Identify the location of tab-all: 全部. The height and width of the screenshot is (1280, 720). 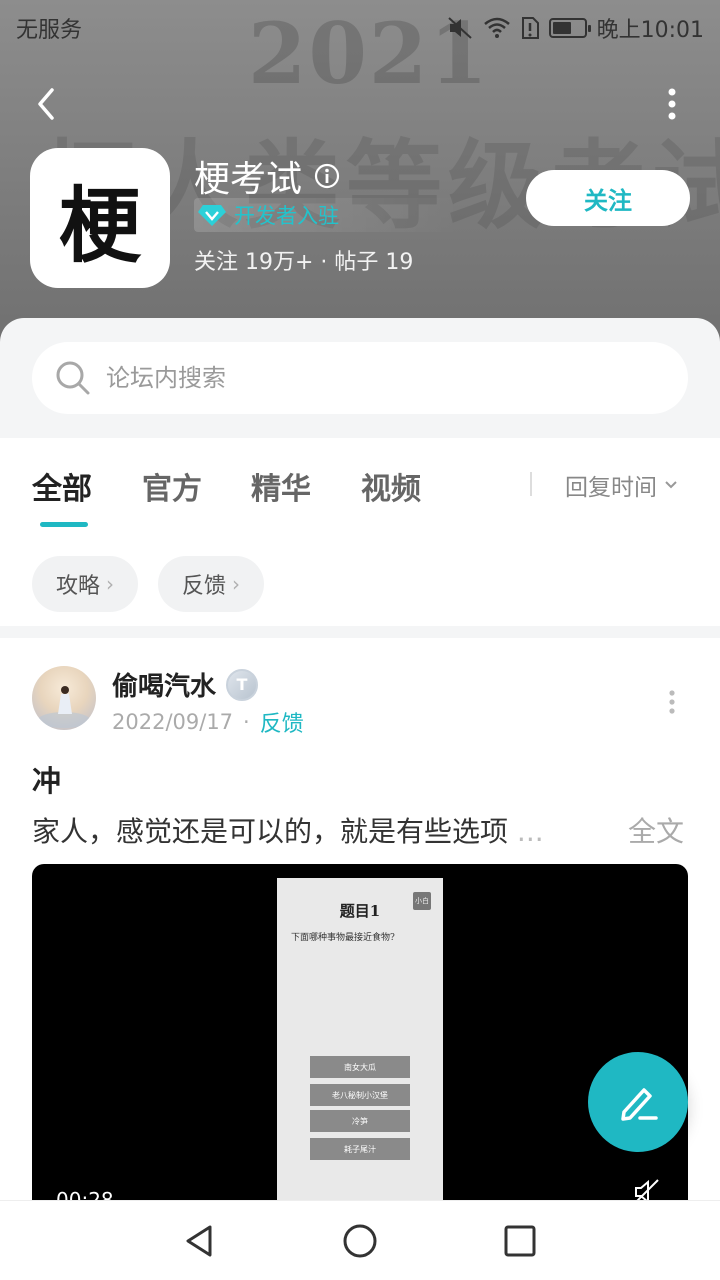
(62, 486).